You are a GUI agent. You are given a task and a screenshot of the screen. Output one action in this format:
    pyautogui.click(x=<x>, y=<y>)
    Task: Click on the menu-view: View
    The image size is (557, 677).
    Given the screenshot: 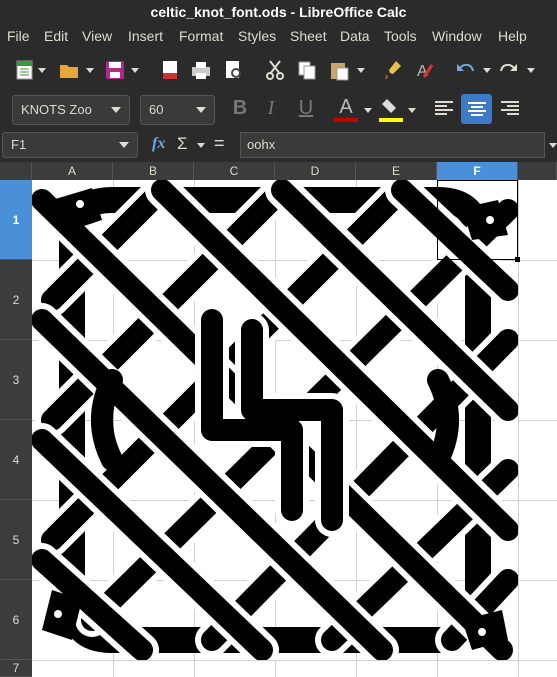 What is the action you would take?
    pyautogui.click(x=97, y=36)
    